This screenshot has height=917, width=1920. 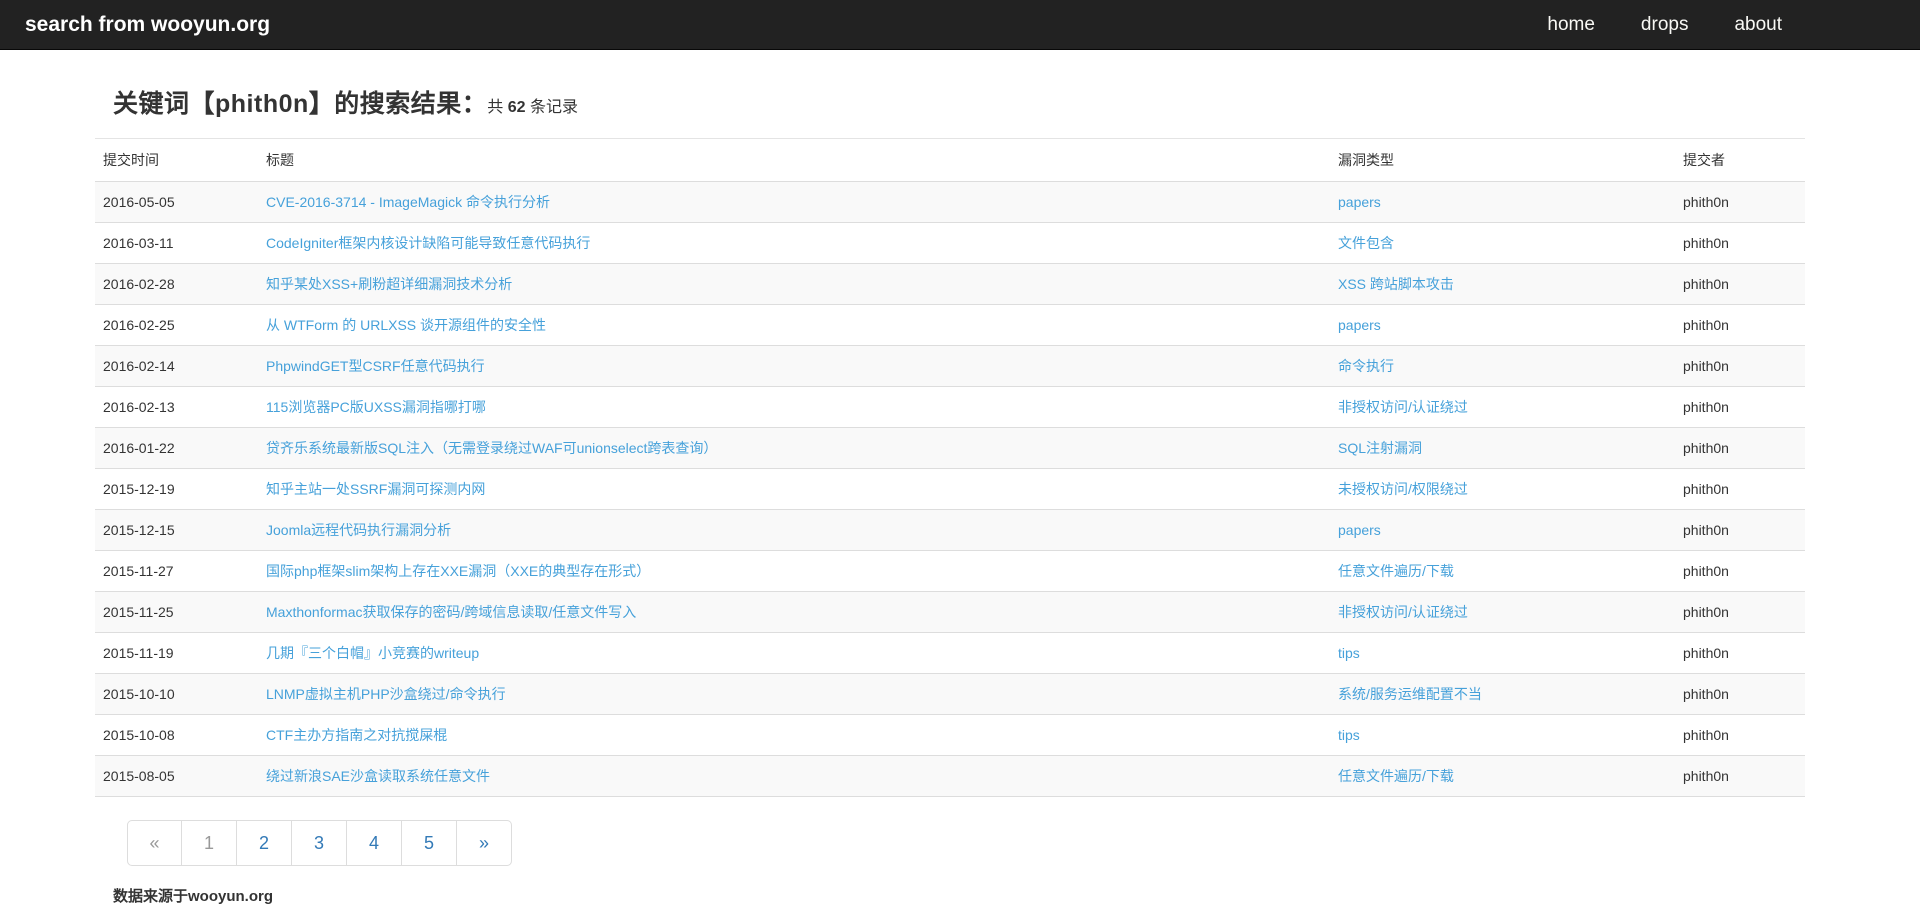 I want to click on report-title-link: 知乎某处XSS+刷粉超详细漏洞技术分析, so click(x=389, y=284).